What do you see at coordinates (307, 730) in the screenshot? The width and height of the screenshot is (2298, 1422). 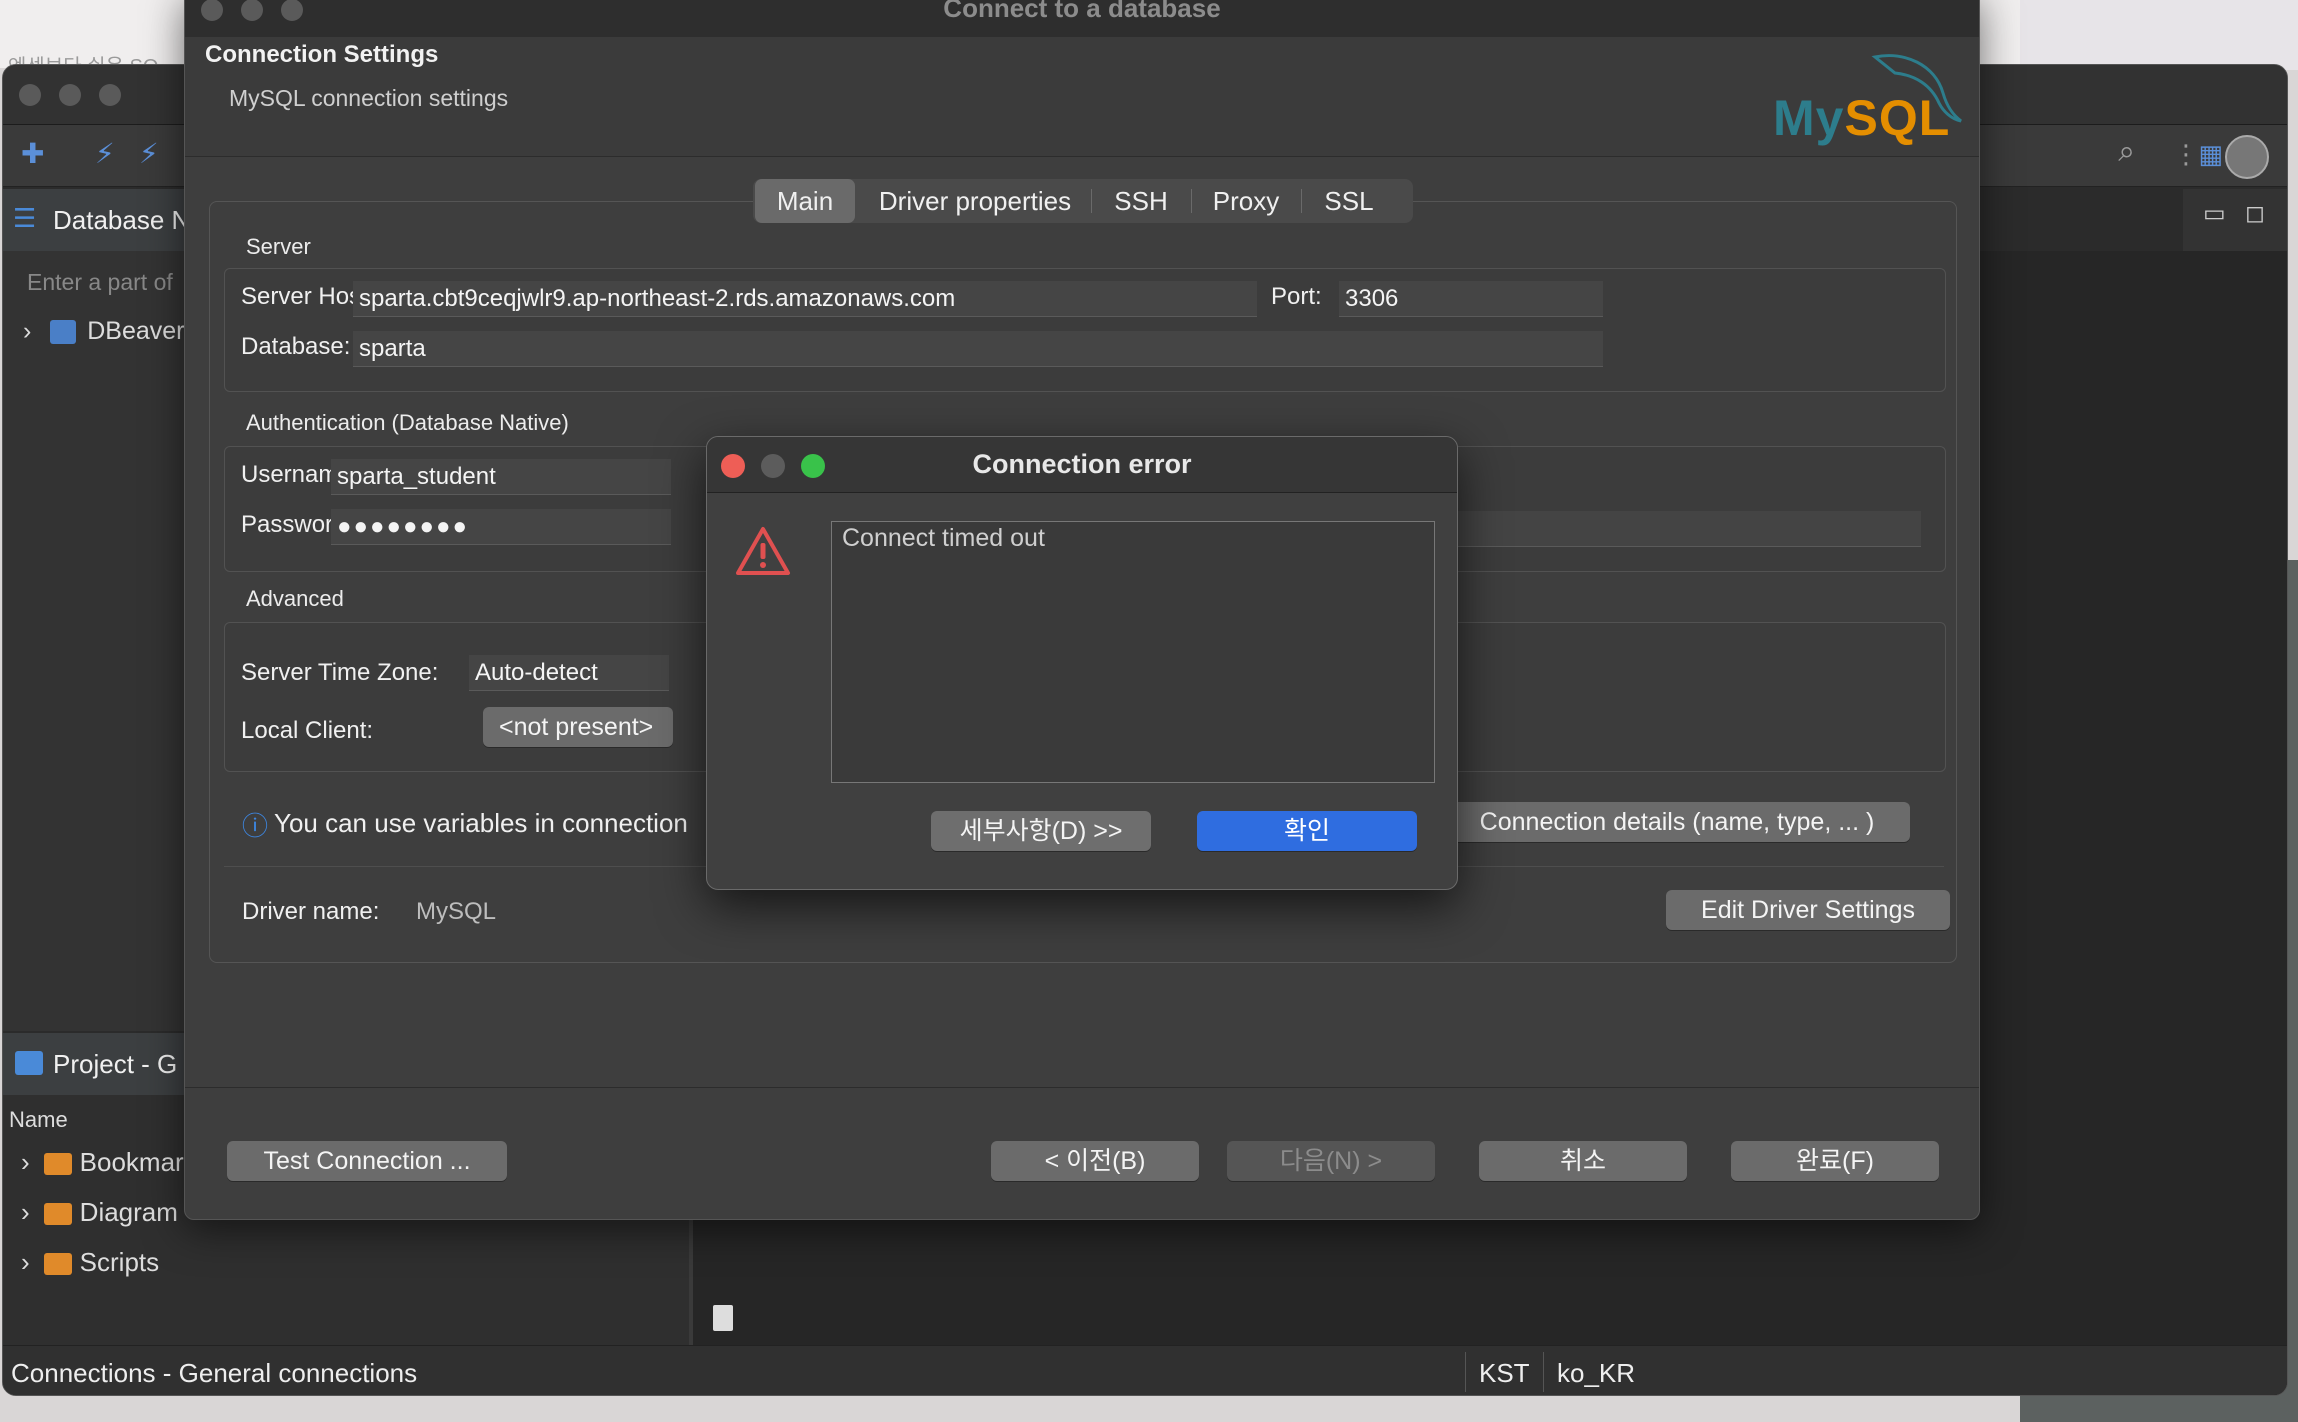 I see `local-client-label: Local Client:` at bounding box center [307, 730].